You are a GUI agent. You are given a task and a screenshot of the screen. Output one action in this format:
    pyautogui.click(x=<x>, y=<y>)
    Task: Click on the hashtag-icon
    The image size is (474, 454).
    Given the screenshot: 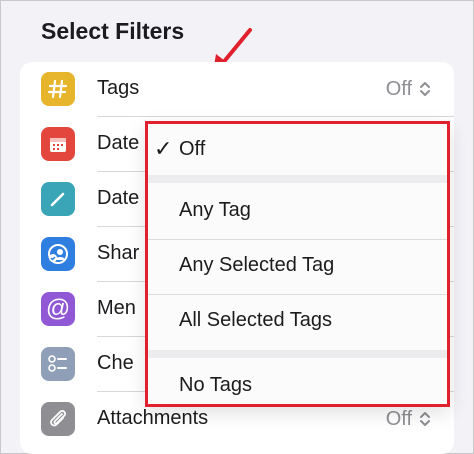 What is the action you would take?
    pyautogui.click(x=58, y=89)
    